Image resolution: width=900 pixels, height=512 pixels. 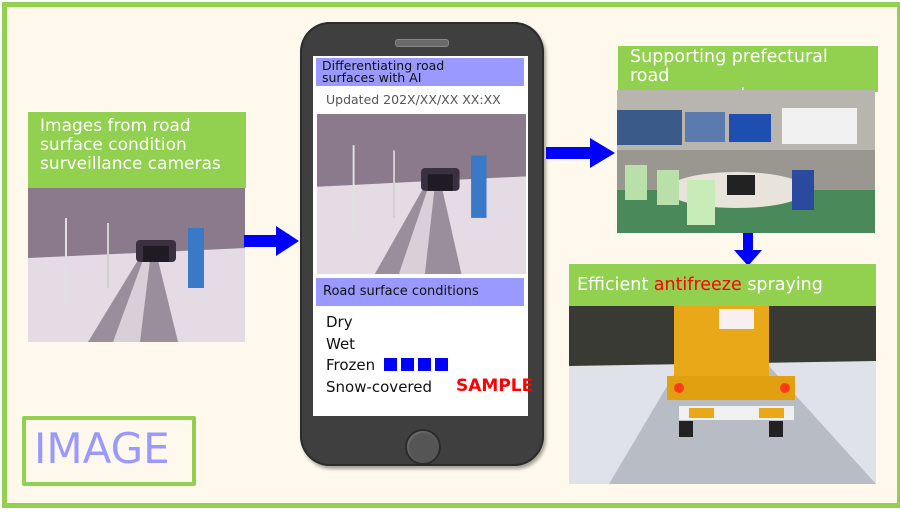 I want to click on condition-label: Wet, so click(x=341, y=343).